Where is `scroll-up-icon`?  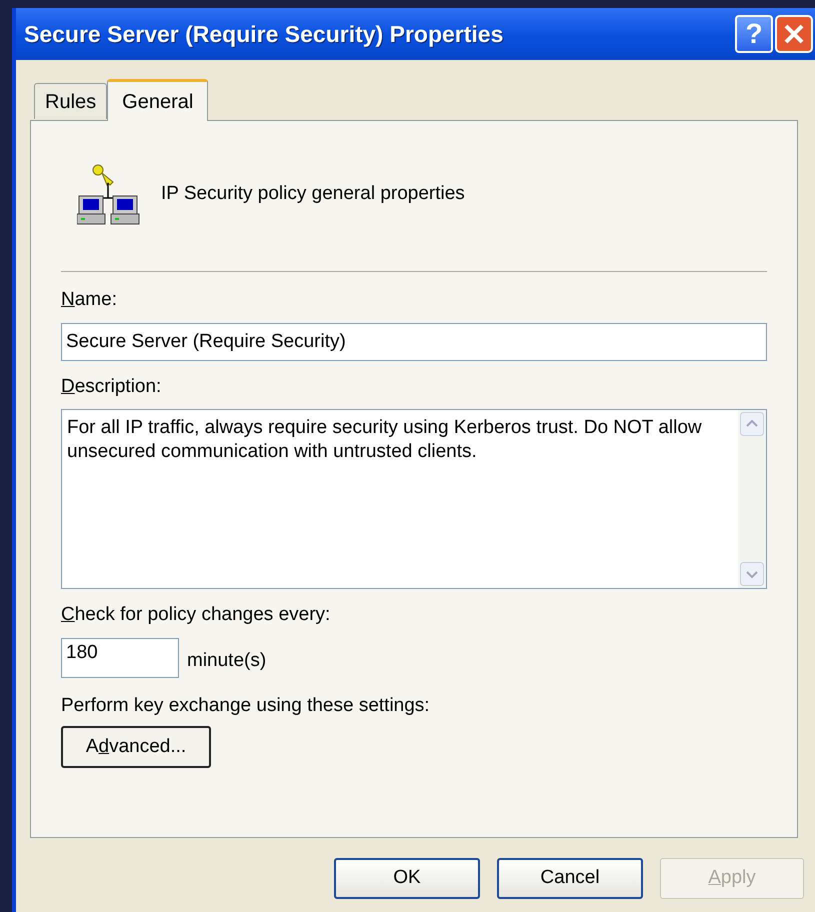
scroll-up-icon is located at coordinates (752, 424).